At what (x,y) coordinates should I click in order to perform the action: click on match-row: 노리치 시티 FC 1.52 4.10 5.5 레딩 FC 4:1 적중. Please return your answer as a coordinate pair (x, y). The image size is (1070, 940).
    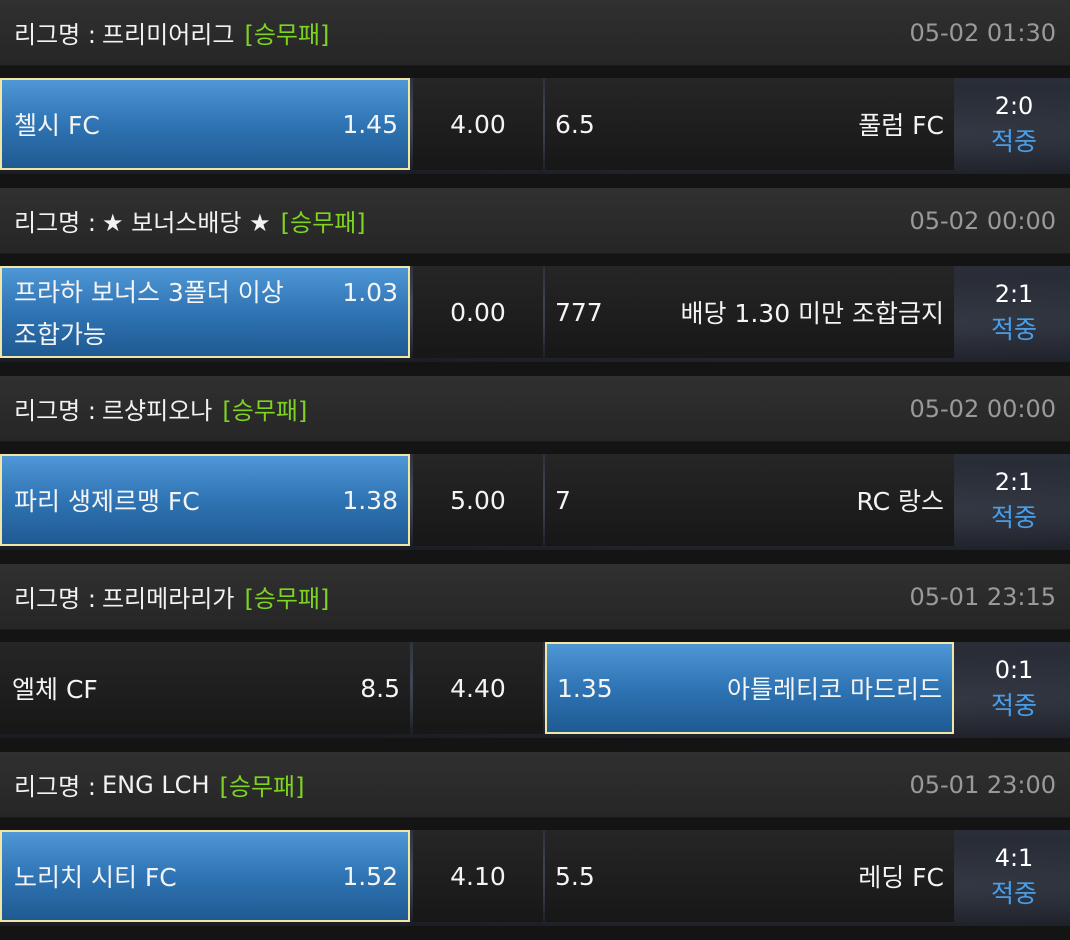
    Looking at the image, I should click on (535, 878).